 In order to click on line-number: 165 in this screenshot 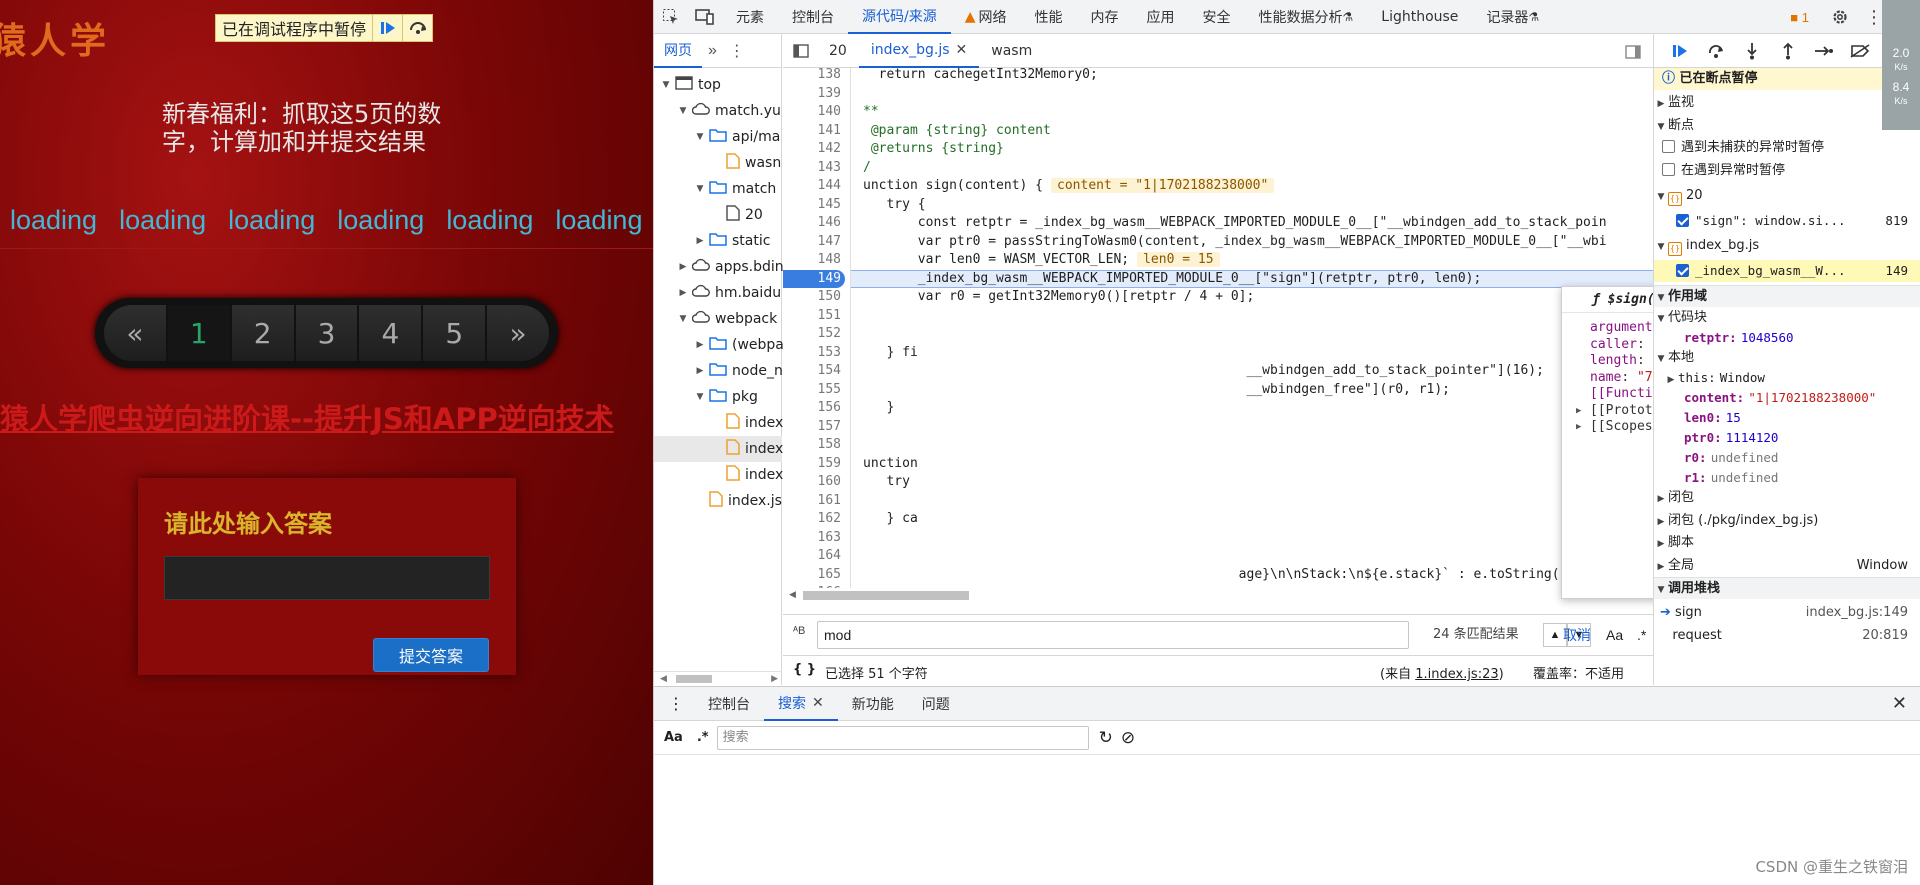, I will do `click(812, 575)`.